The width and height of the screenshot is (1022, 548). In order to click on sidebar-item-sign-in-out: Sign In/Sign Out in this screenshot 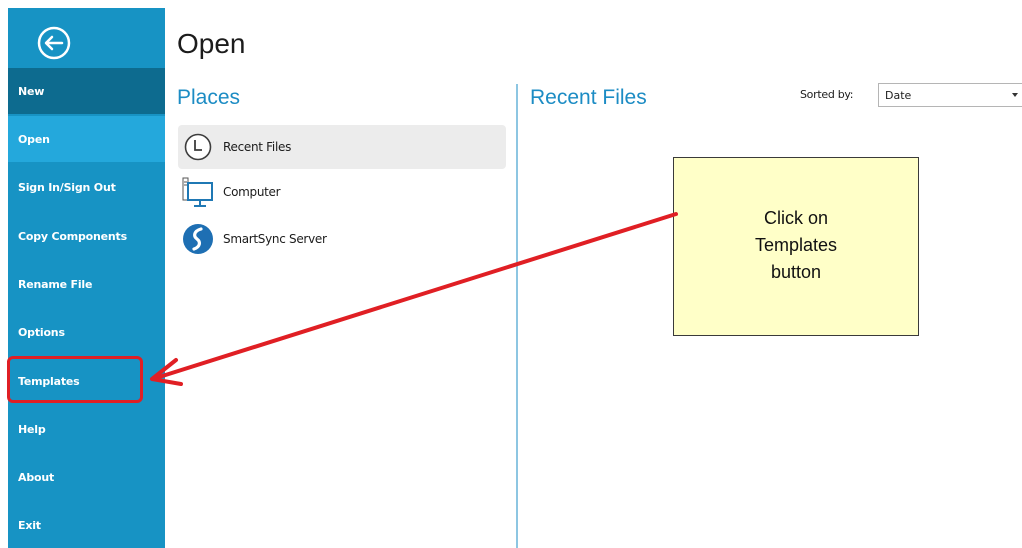, I will do `click(86, 187)`.